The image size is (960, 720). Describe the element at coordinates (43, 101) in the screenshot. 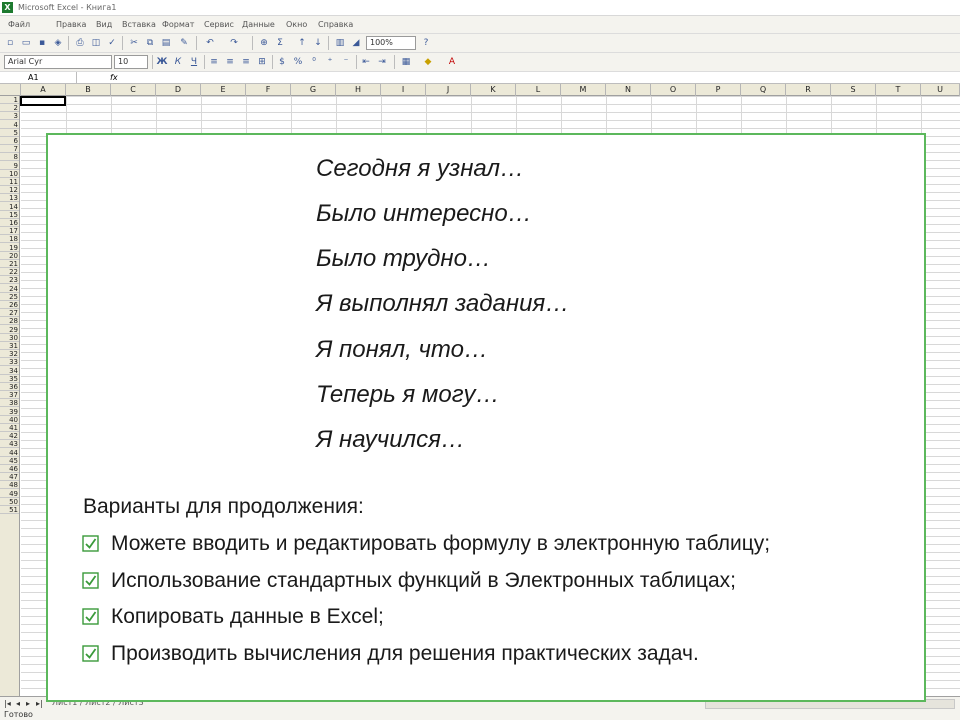

I see `active-cell` at that location.